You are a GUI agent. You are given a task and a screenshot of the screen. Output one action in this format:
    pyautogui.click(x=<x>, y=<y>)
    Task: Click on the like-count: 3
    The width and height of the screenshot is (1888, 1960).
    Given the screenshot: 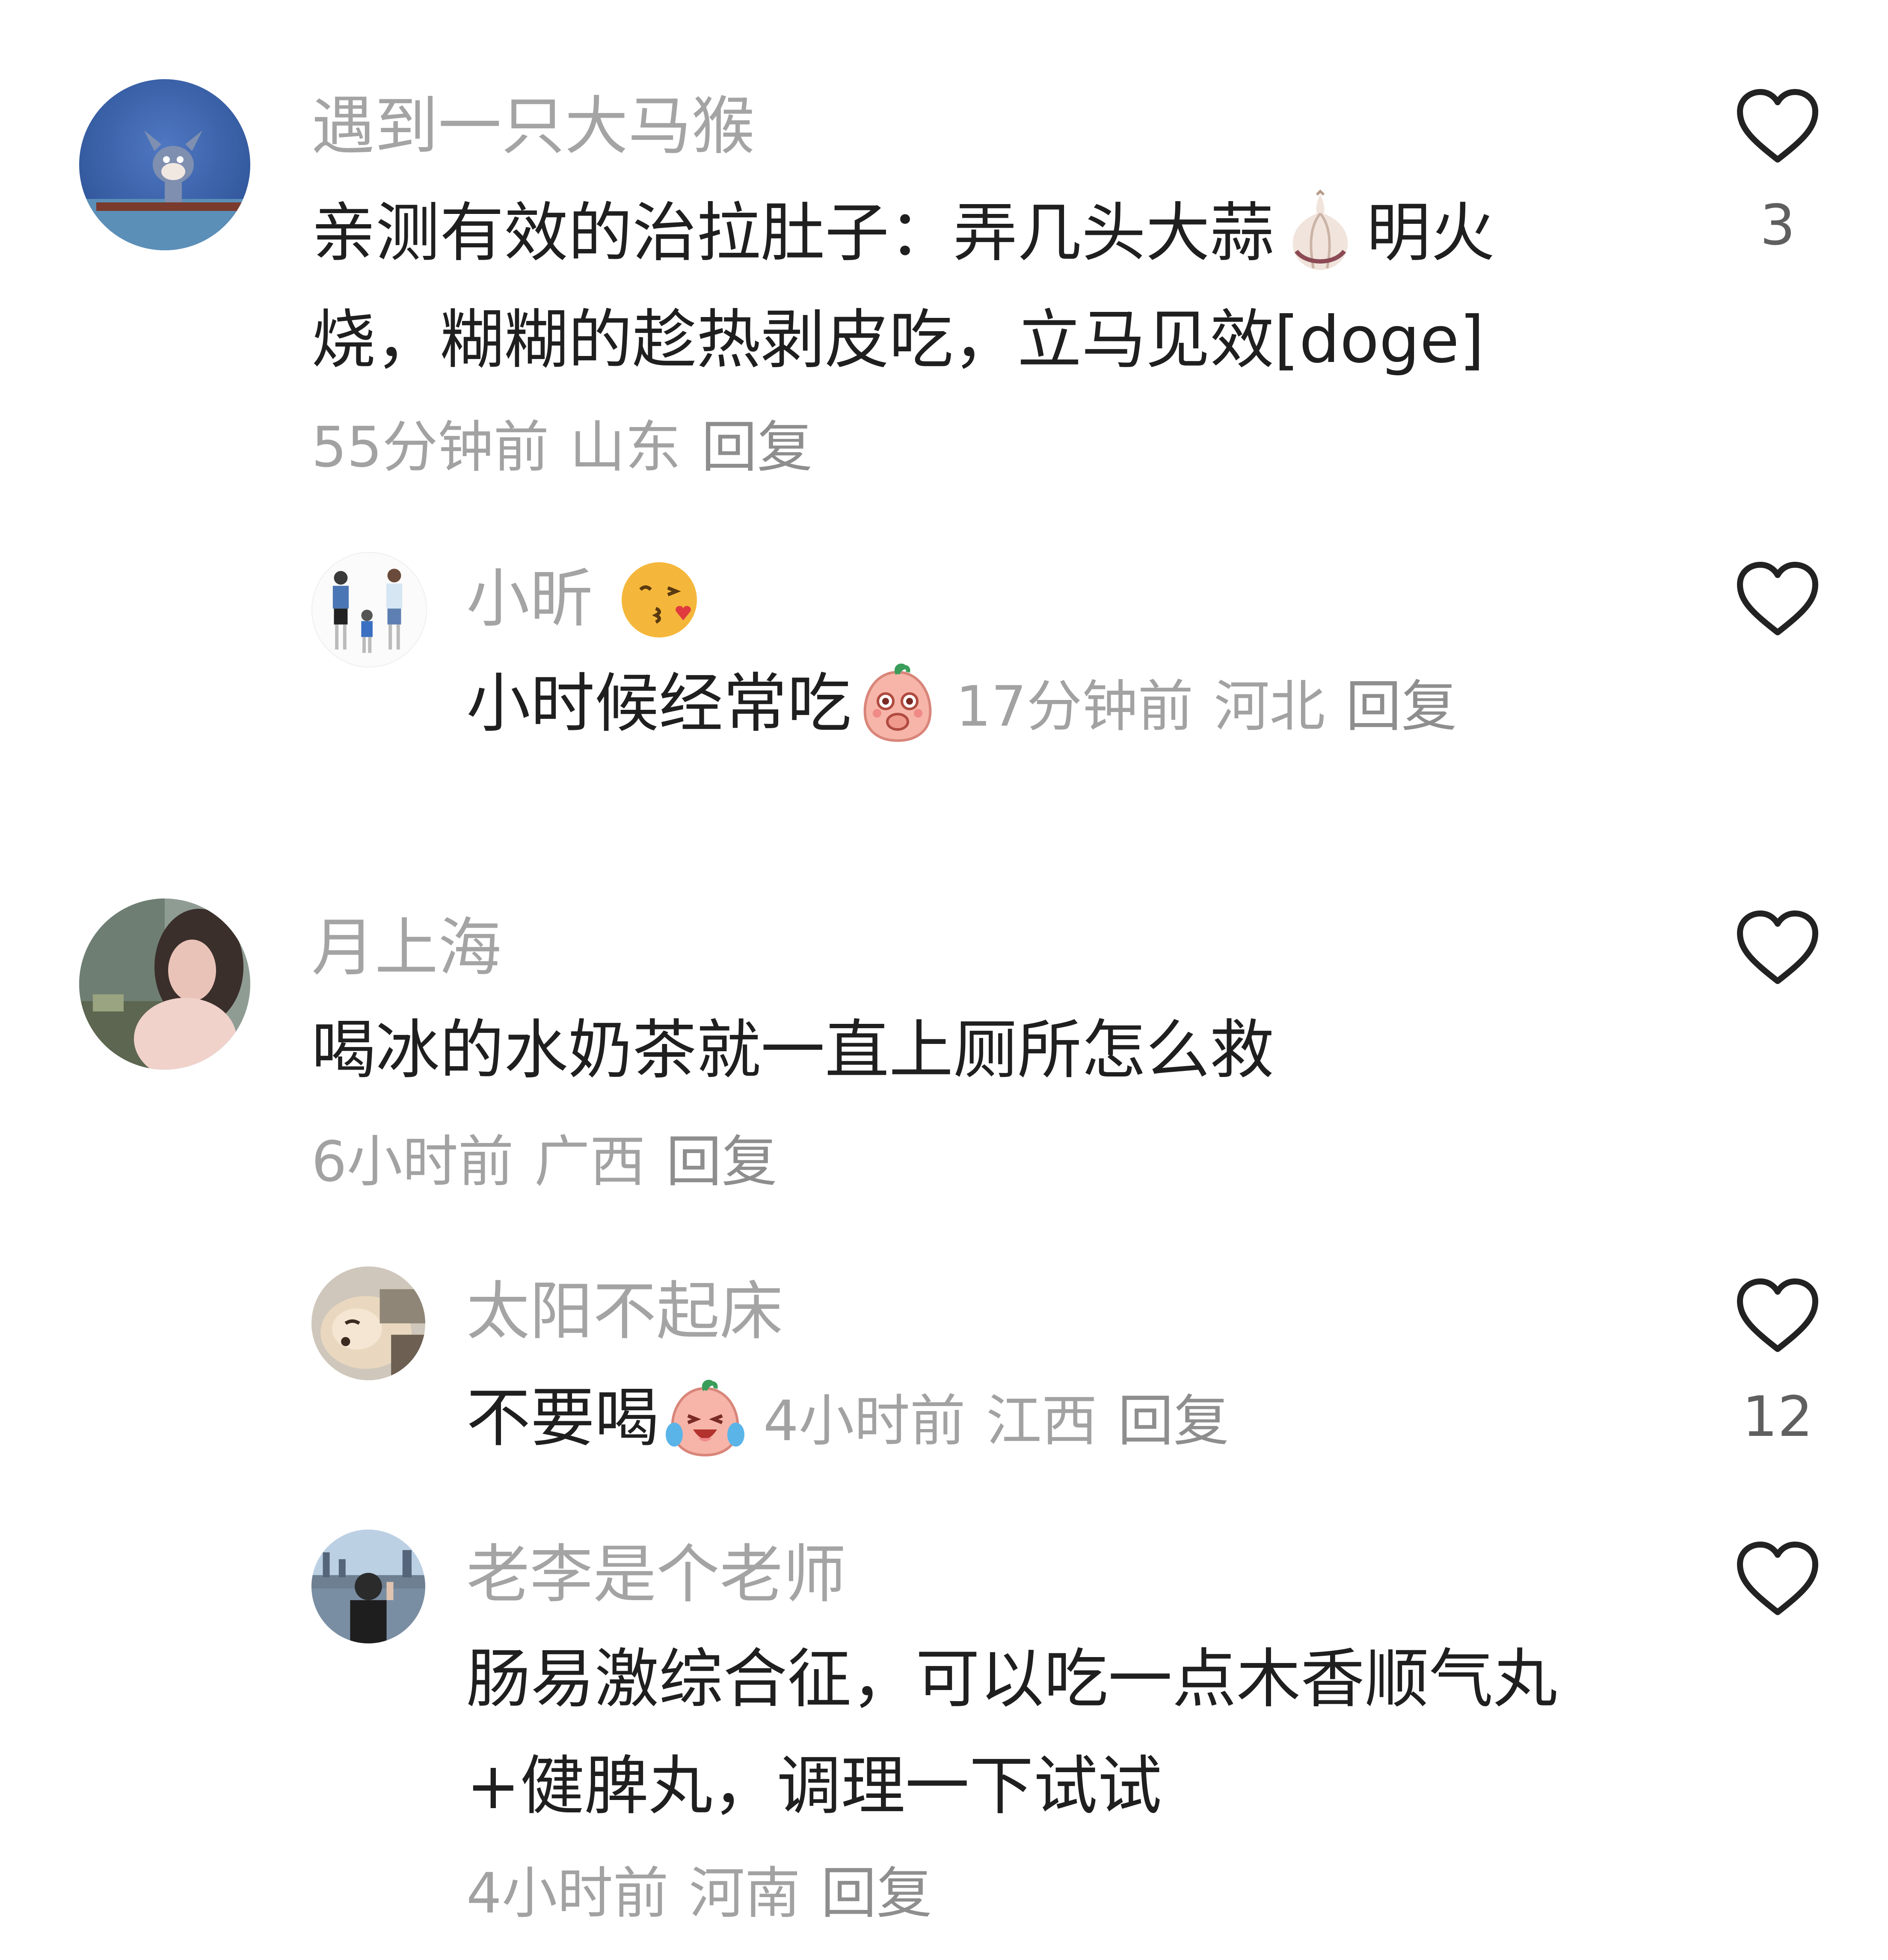 What is the action you would take?
    pyautogui.click(x=1778, y=225)
    